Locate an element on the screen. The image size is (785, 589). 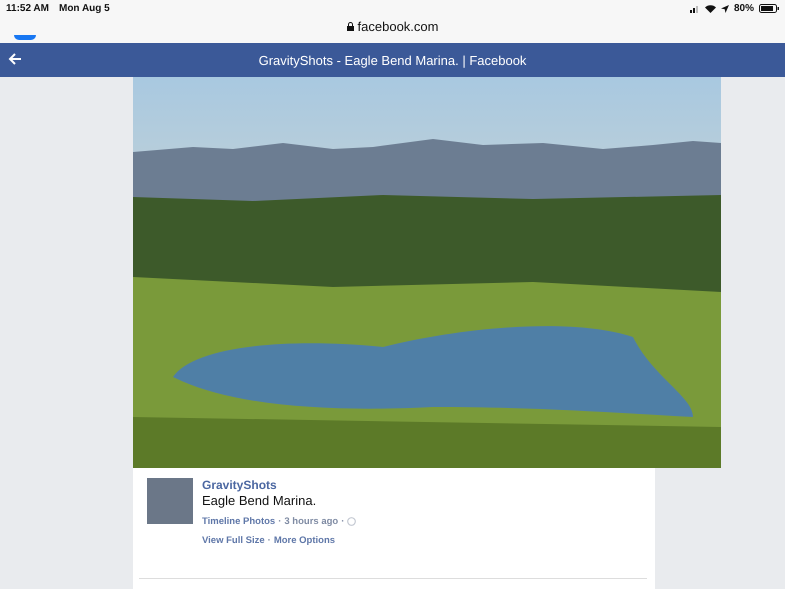
page-title: GravityShots - Eagle Bend Marina. | Facebook is located at coordinates (393, 60).